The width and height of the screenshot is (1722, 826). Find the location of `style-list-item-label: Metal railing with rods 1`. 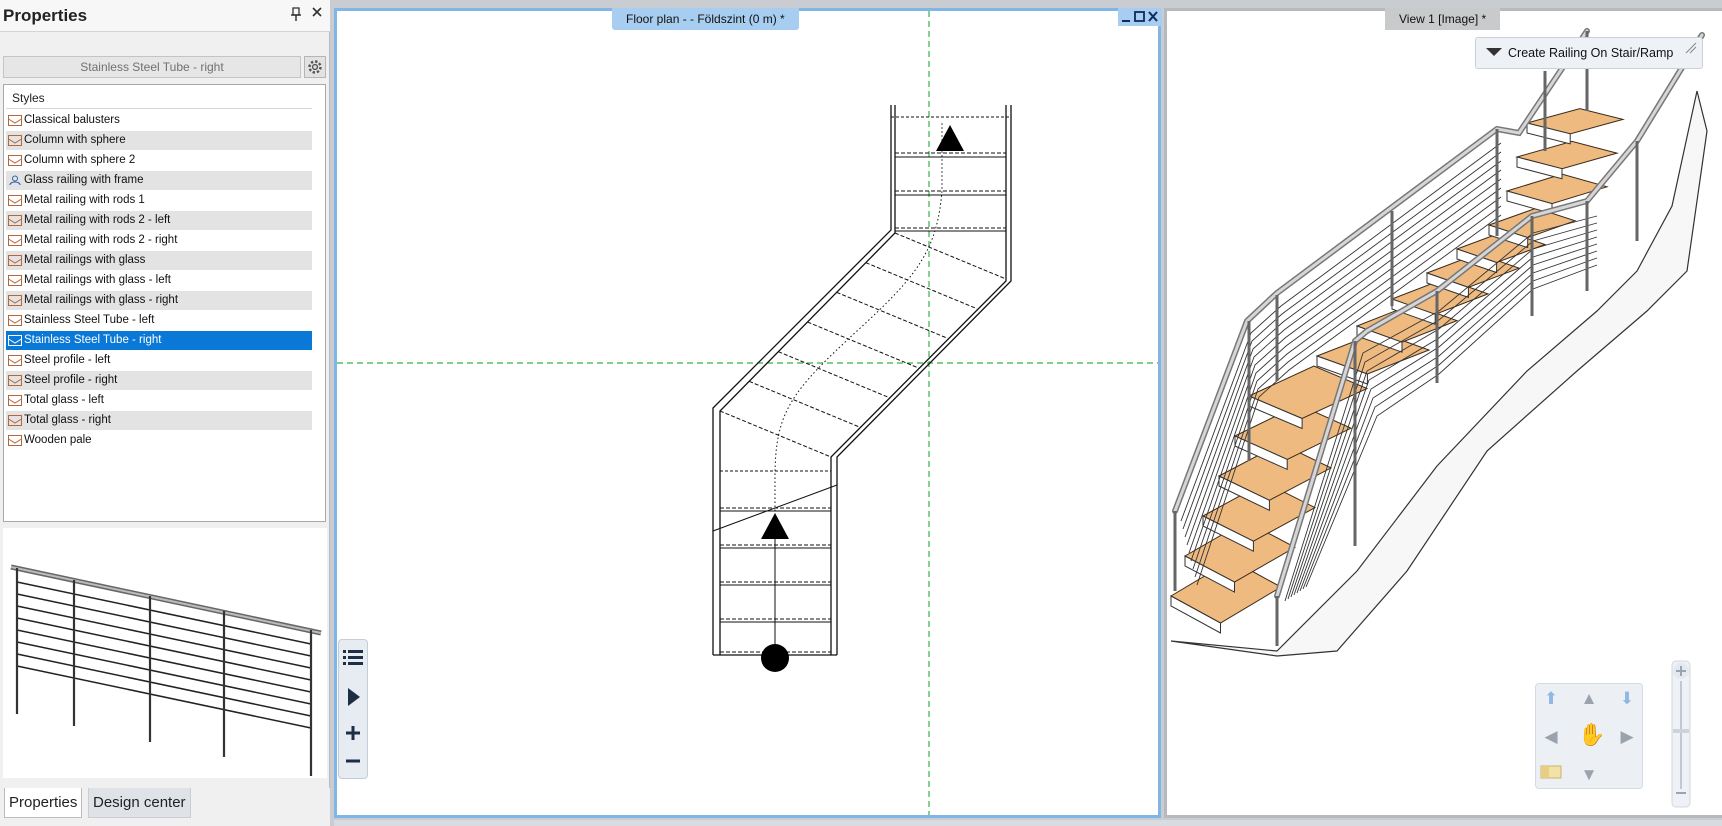

style-list-item-label: Metal railing with rods 1 is located at coordinates (84, 200).